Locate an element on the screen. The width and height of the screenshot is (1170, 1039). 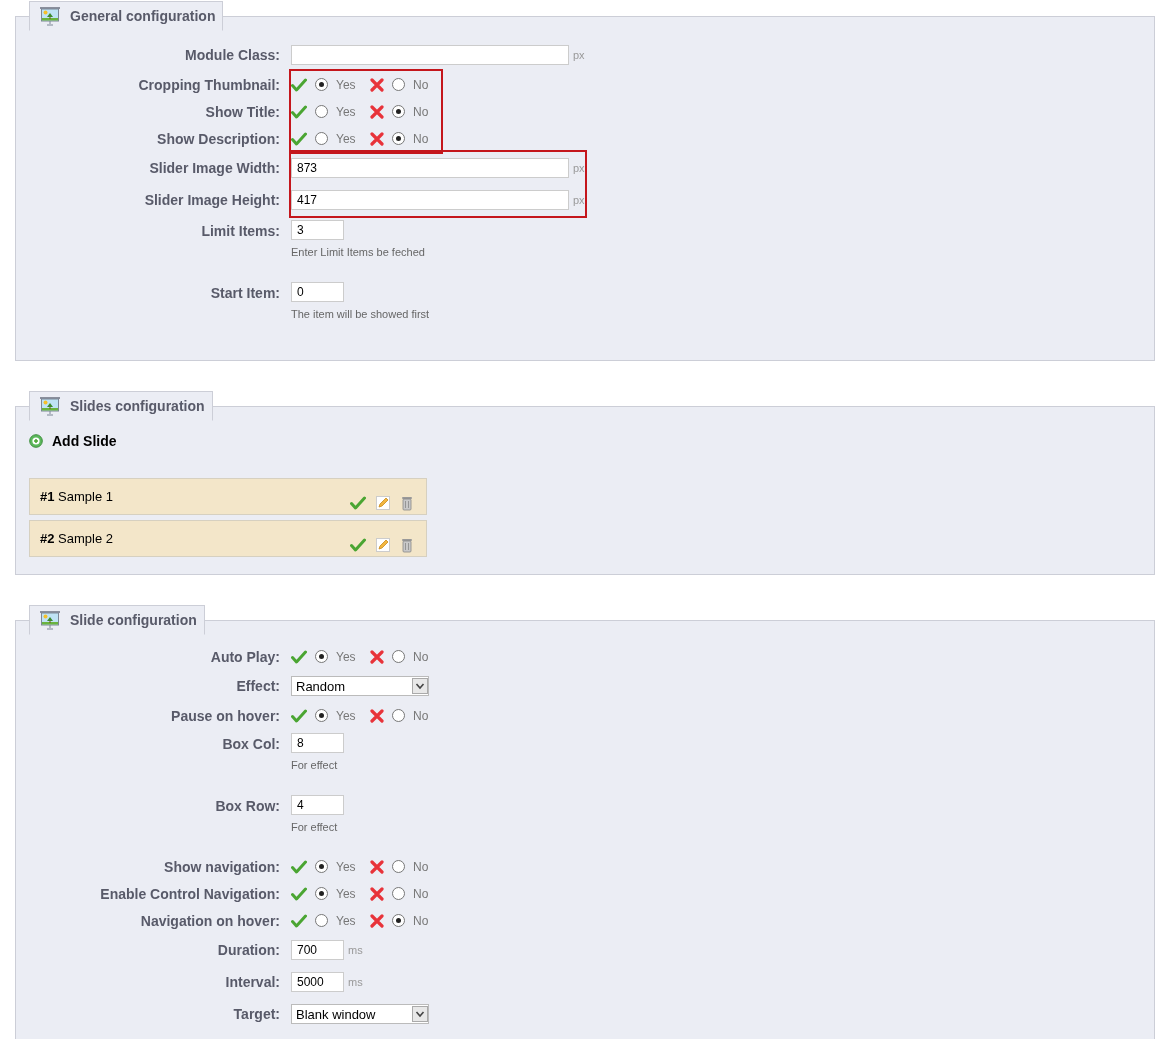
input-field: 4 is located at coordinates (317, 805).